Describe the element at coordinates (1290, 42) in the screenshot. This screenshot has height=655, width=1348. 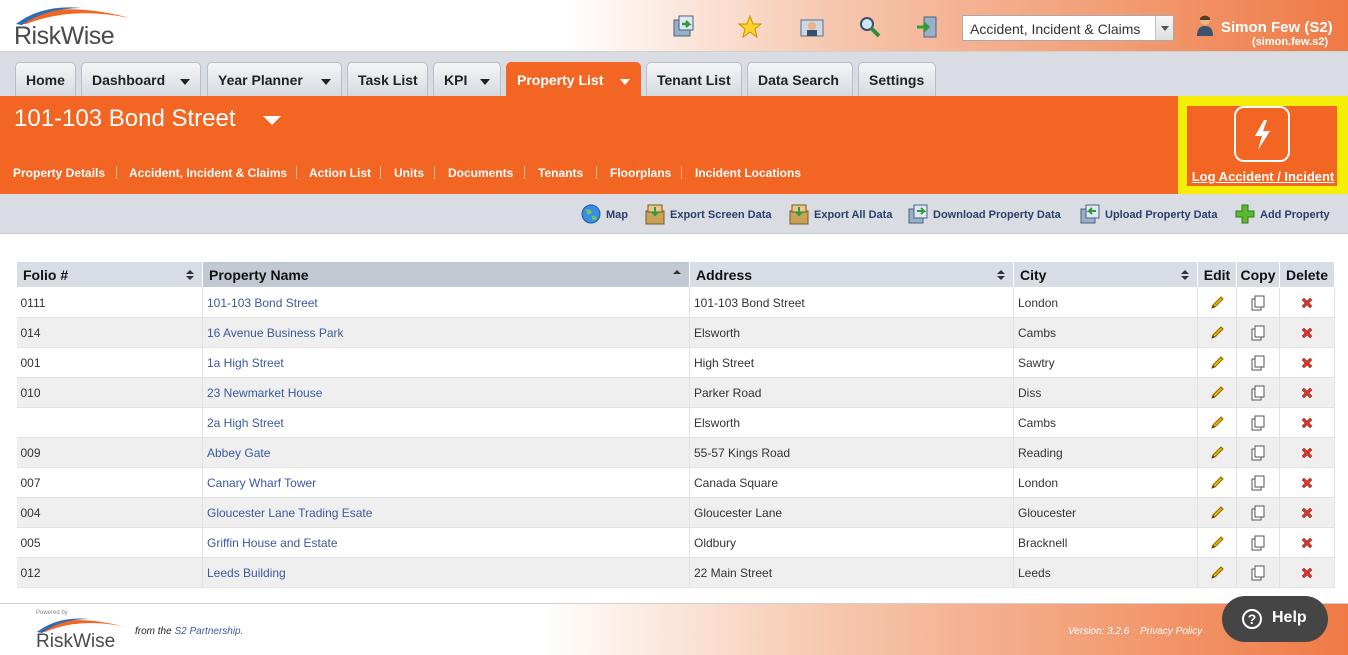
I see `user-login: (simon.few.s2)` at that location.